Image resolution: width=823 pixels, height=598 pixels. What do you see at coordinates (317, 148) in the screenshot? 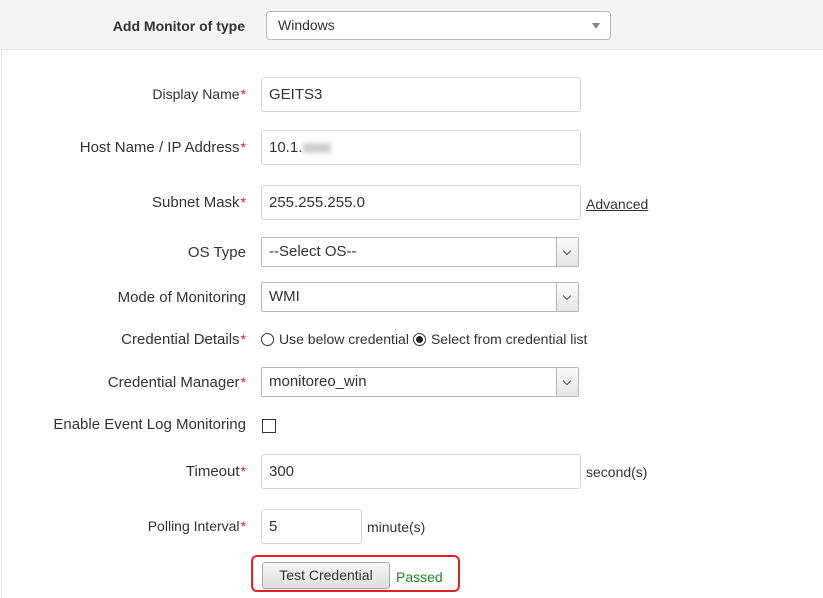
I see `redacted-ip-blur` at bounding box center [317, 148].